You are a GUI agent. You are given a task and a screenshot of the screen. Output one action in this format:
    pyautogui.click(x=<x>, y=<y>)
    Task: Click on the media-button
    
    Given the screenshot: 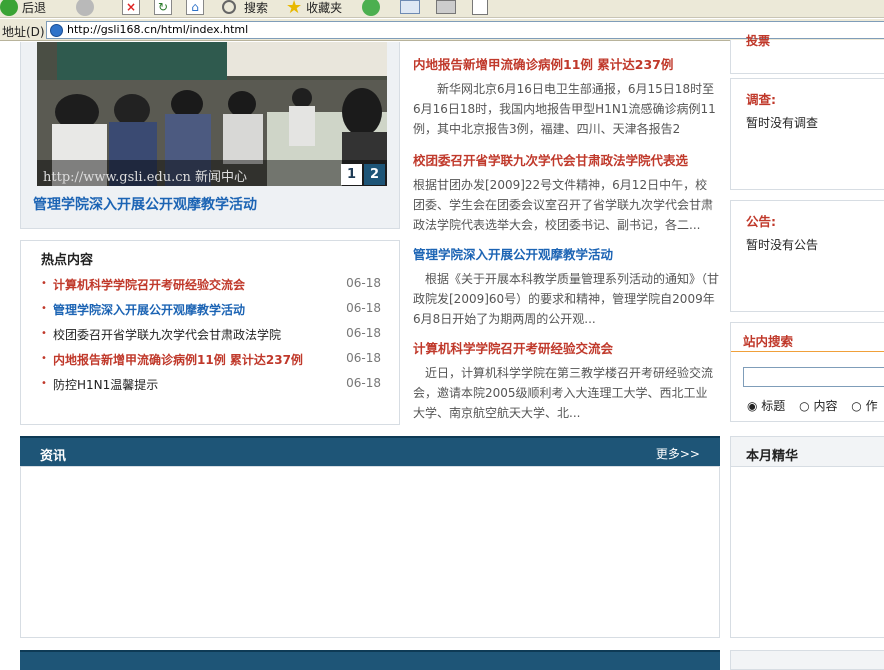 What is the action you would take?
    pyautogui.click(x=371, y=8)
    